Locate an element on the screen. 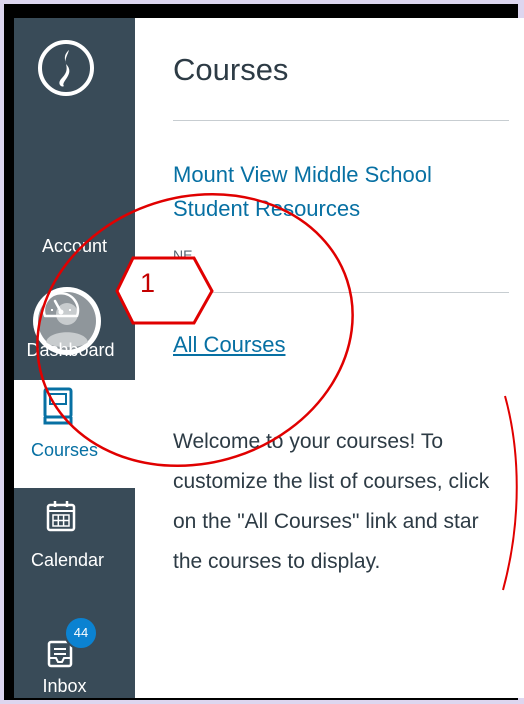  tray-title: Courses is located at coordinates (231, 69).